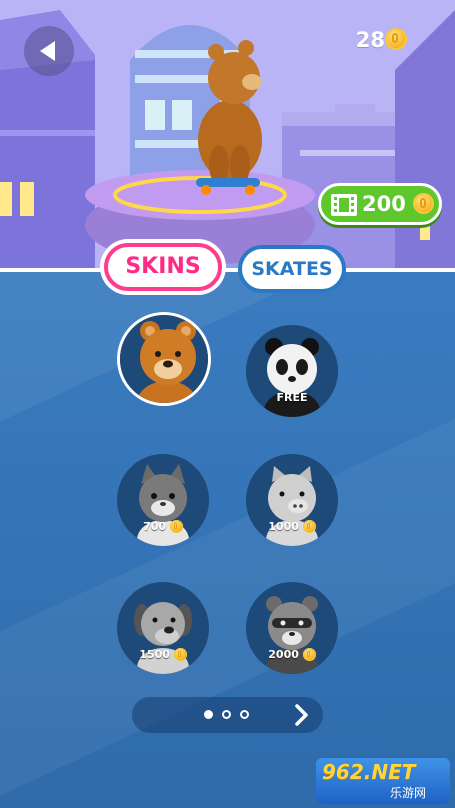 This screenshot has width=455, height=808. What do you see at coordinates (344, 205) in the screenshot?
I see `film-video-icon` at bounding box center [344, 205].